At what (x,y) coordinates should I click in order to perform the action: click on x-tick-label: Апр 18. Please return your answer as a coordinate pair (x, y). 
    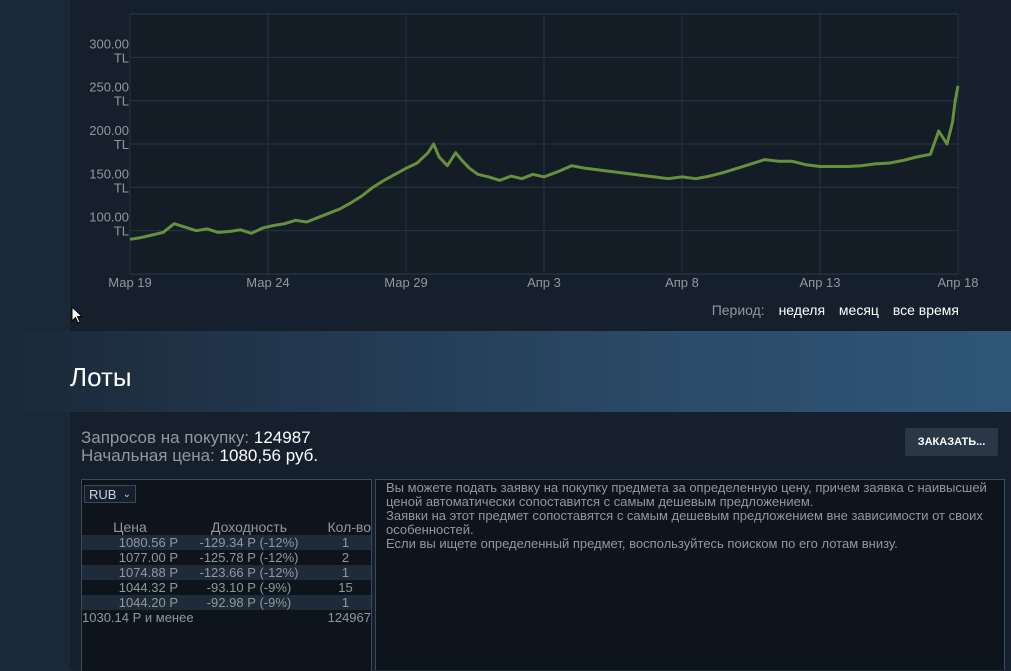
    Looking at the image, I should click on (957, 282).